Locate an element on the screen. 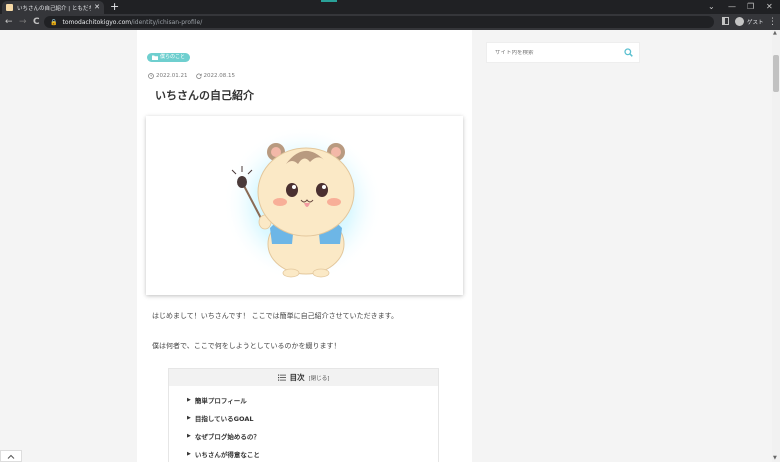  published-date: 2022.01.21 is located at coordinates (168, 76).